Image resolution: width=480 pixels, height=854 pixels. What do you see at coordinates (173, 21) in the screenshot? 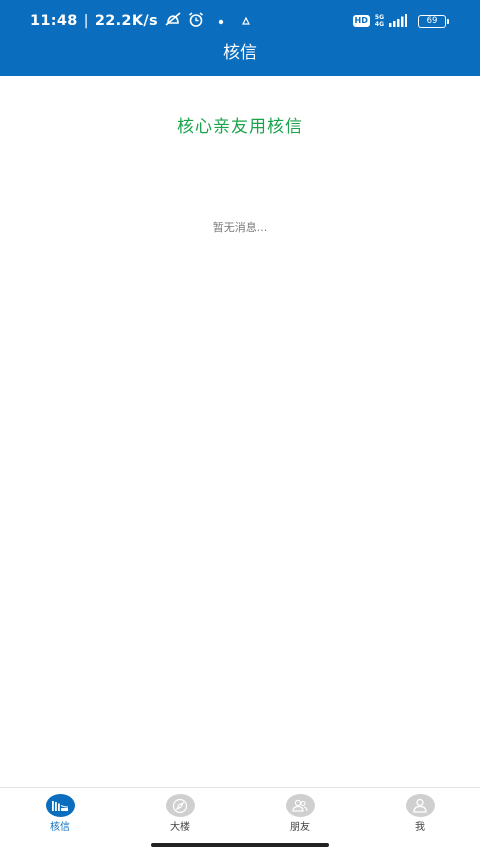
I see `mute-icon` at bounding box center [173, 21].